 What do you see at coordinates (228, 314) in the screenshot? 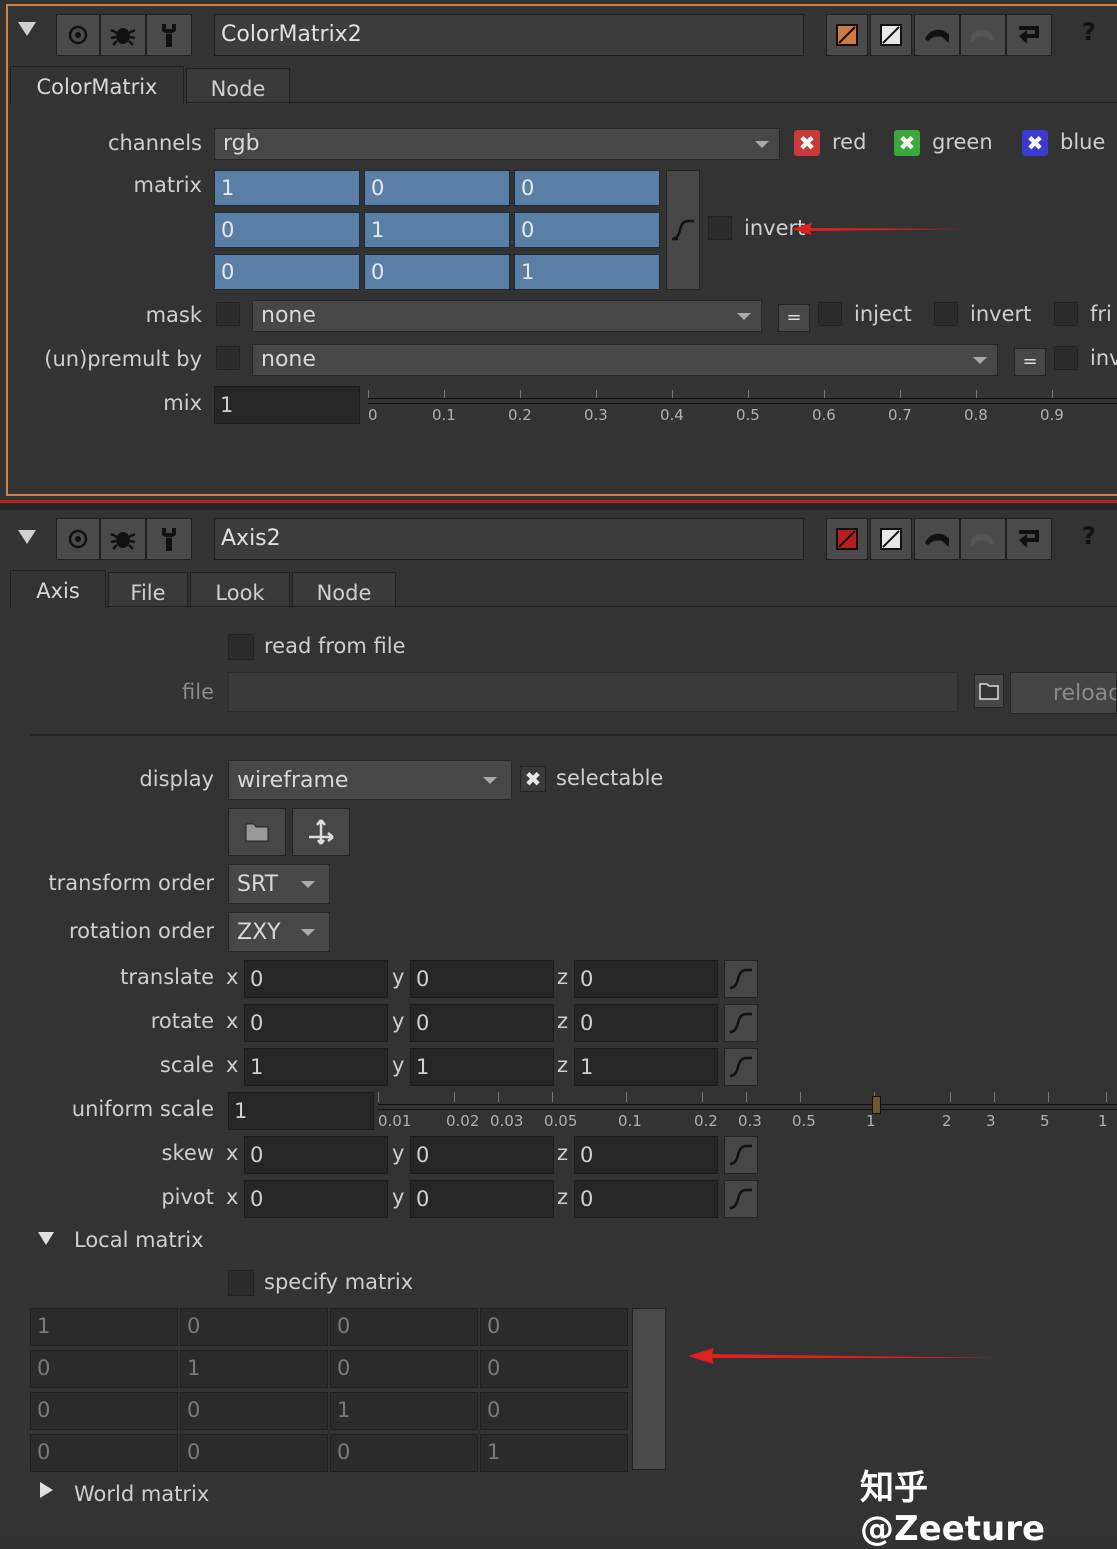
I see `mask-checkbox` at bounding box center [228, 314].